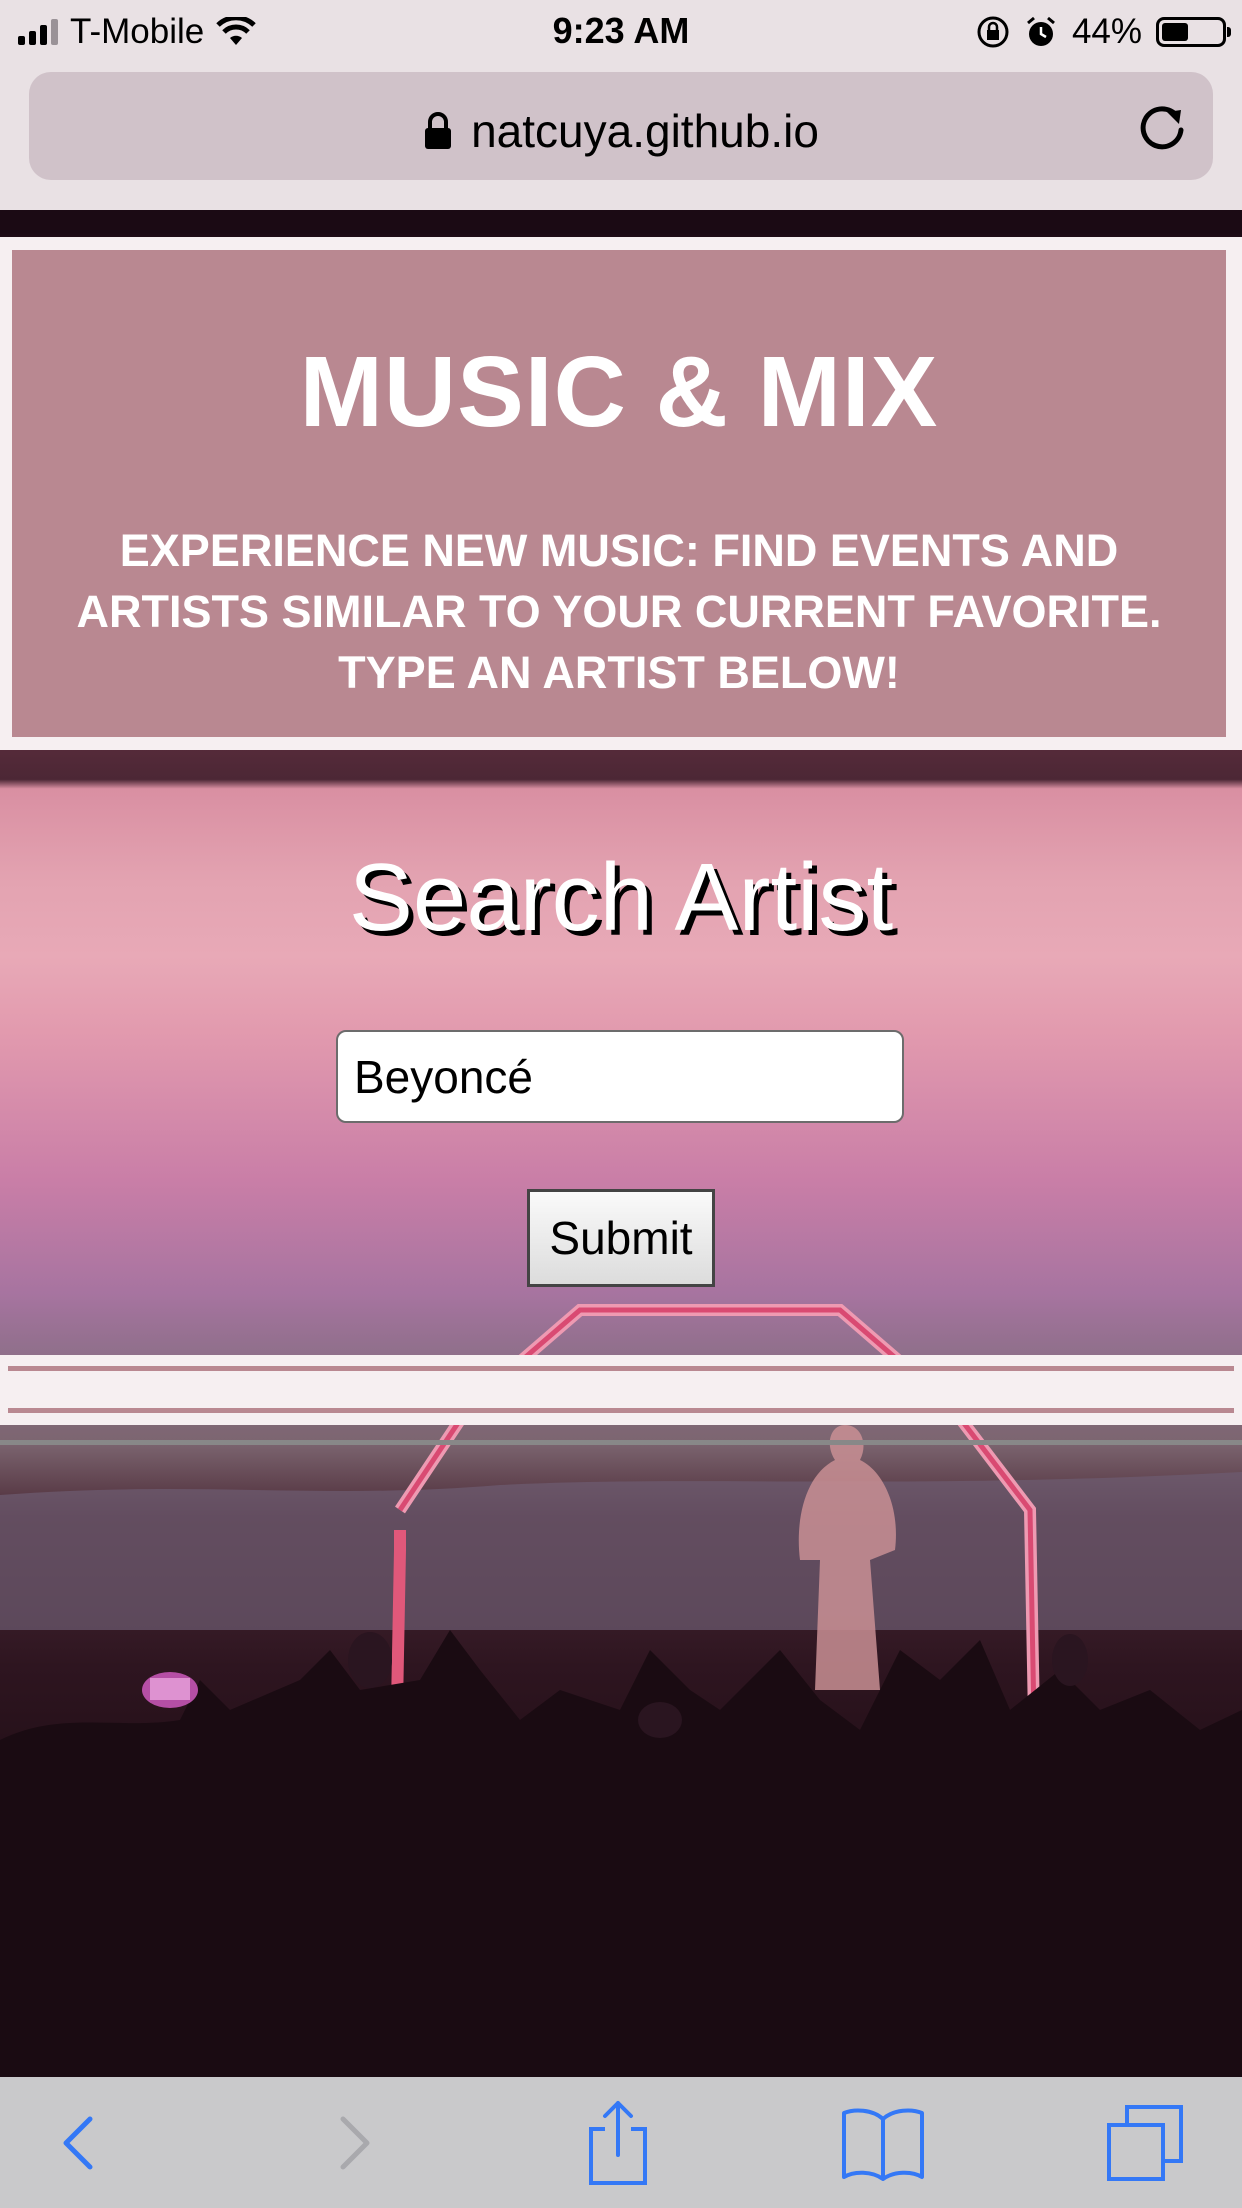  Describe the element at coordinates (438, 130) in the screenshot. I see `lock-icon` at that location.